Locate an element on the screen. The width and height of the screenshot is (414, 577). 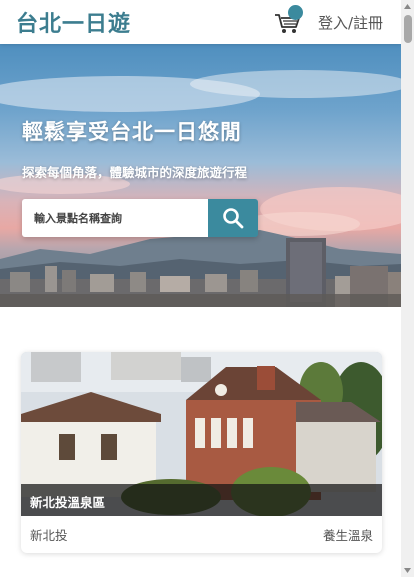
search-icon is located at coordinates (233, 218).